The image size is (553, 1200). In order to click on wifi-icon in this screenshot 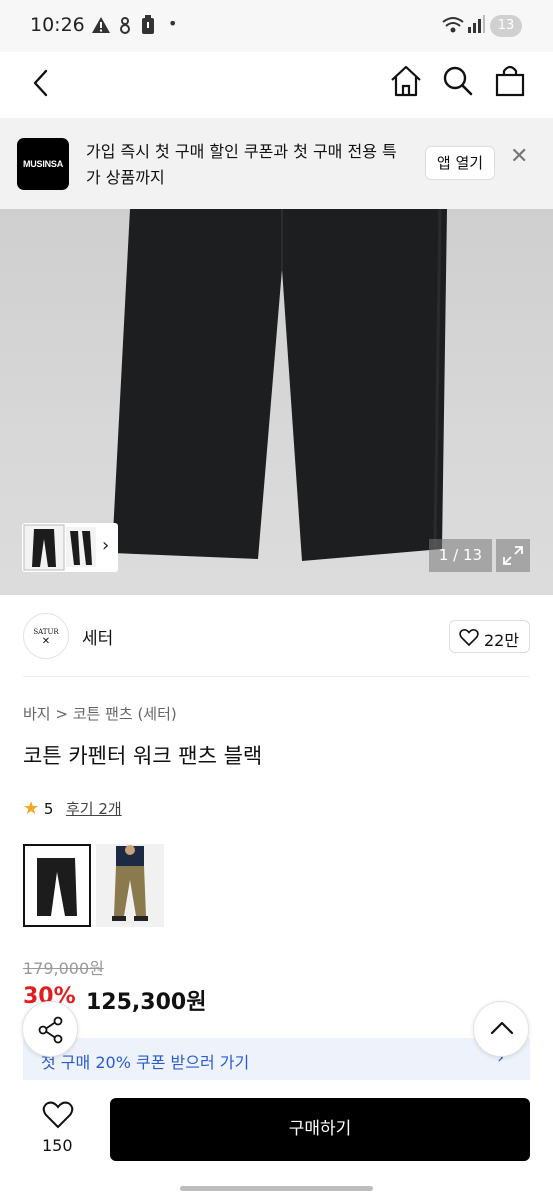, I will do `click(453, 25)`.